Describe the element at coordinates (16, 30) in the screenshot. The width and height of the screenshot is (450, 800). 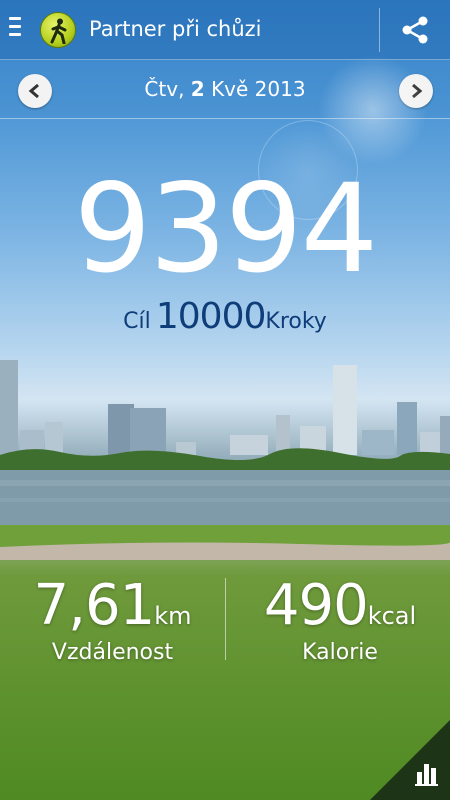
I see `menu-icon` at that location.